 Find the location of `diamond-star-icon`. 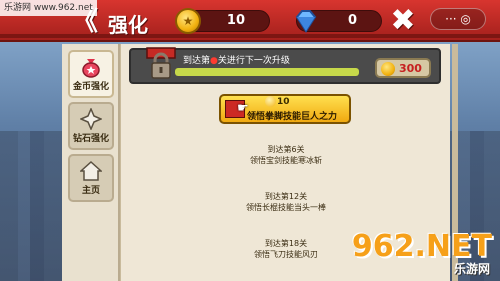

diamond-star-icon is located at coordinates (91, 119).